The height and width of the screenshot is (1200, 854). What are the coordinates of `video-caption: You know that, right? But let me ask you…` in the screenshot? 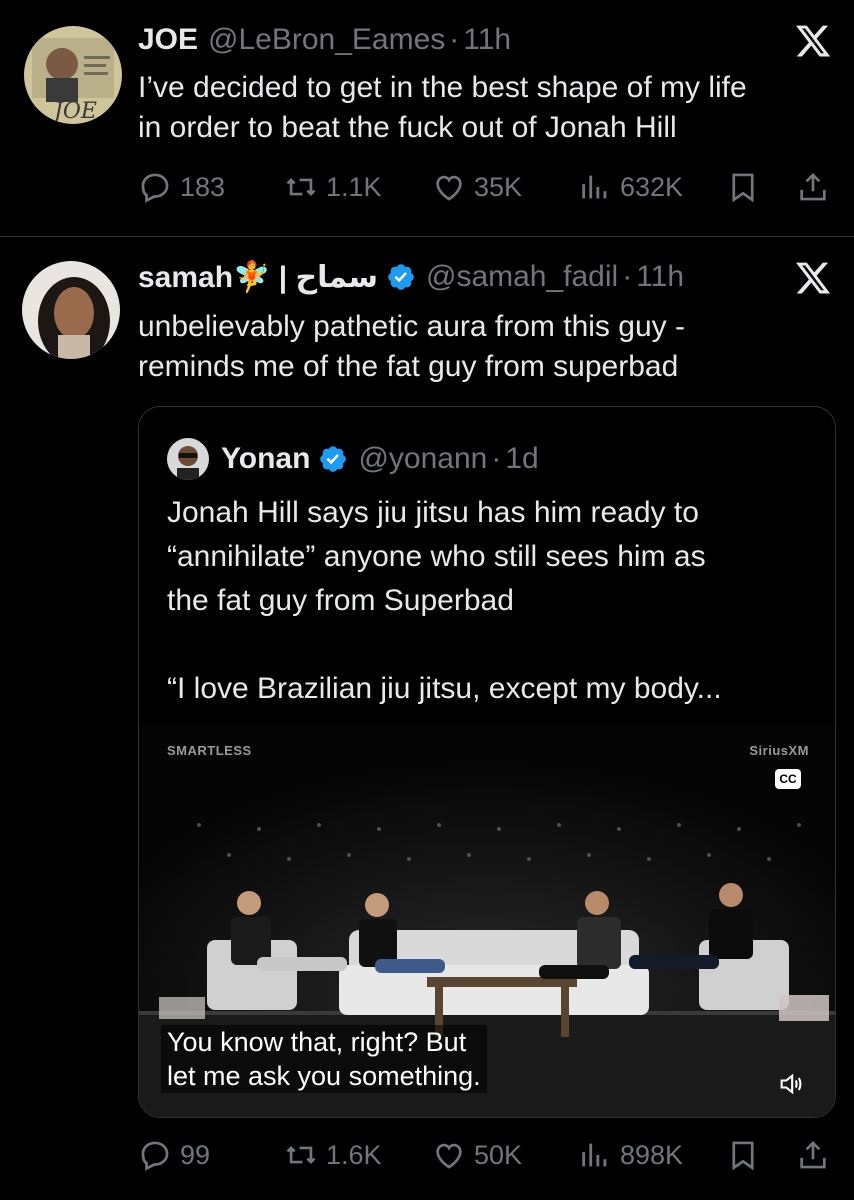 It's located at (324, 1059).